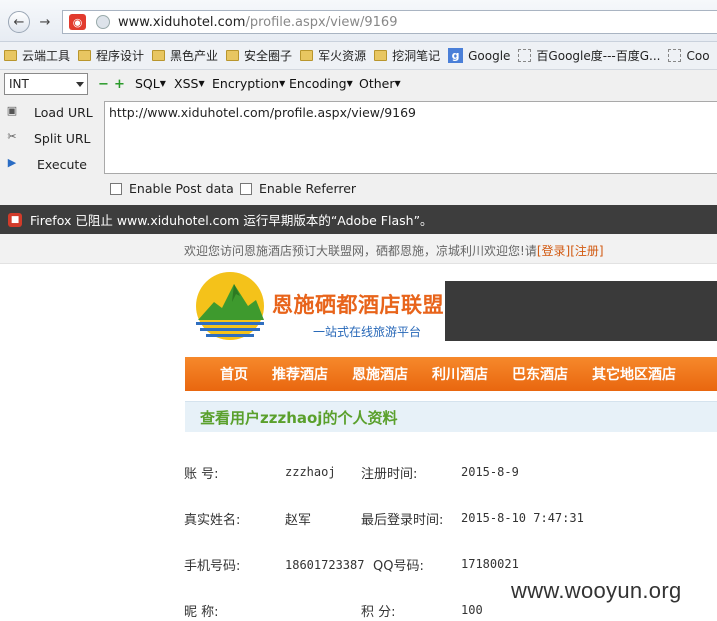  What do you see at coordinates (186, 83) in the screenshot?
I see `menu-label: XSS` at bounding box center [186, 83].